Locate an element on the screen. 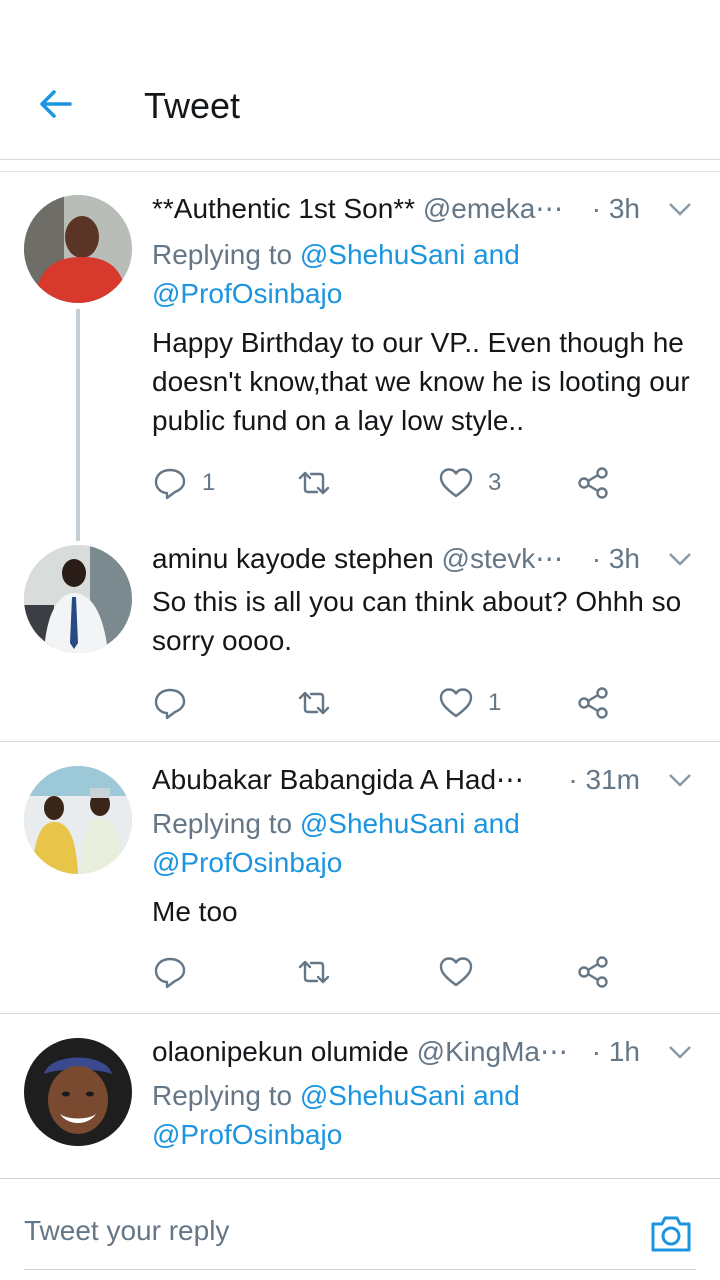 This screenshot has width=720, height=1280. reply-count: 1 is located at coordinates (209, 482).